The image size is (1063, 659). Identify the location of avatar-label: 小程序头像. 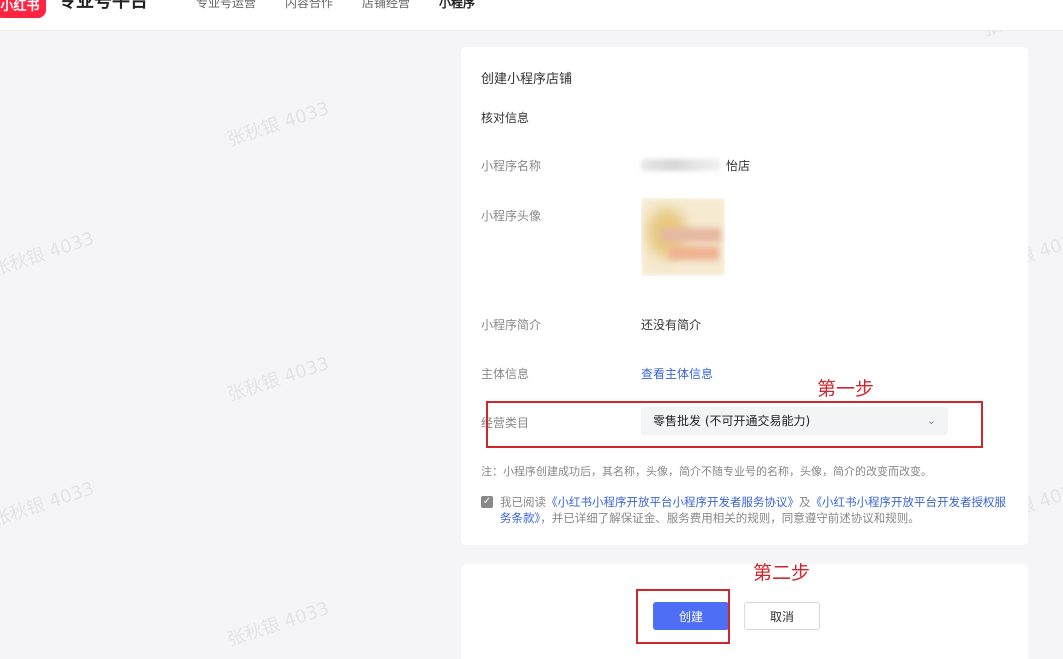
(511, 216).